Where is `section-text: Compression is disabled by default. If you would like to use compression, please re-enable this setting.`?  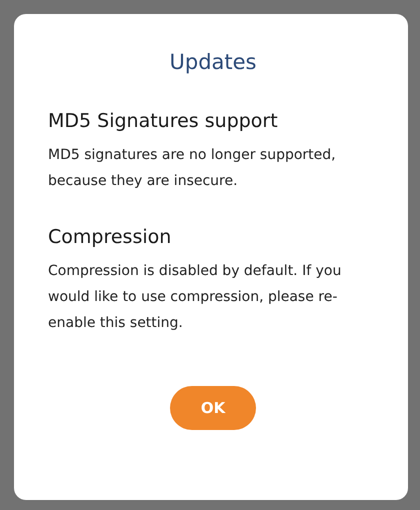
section-text: Compression is disabled by default. If you would like to use compression, please re-enable this setting. is located at coordinates (195, 297).